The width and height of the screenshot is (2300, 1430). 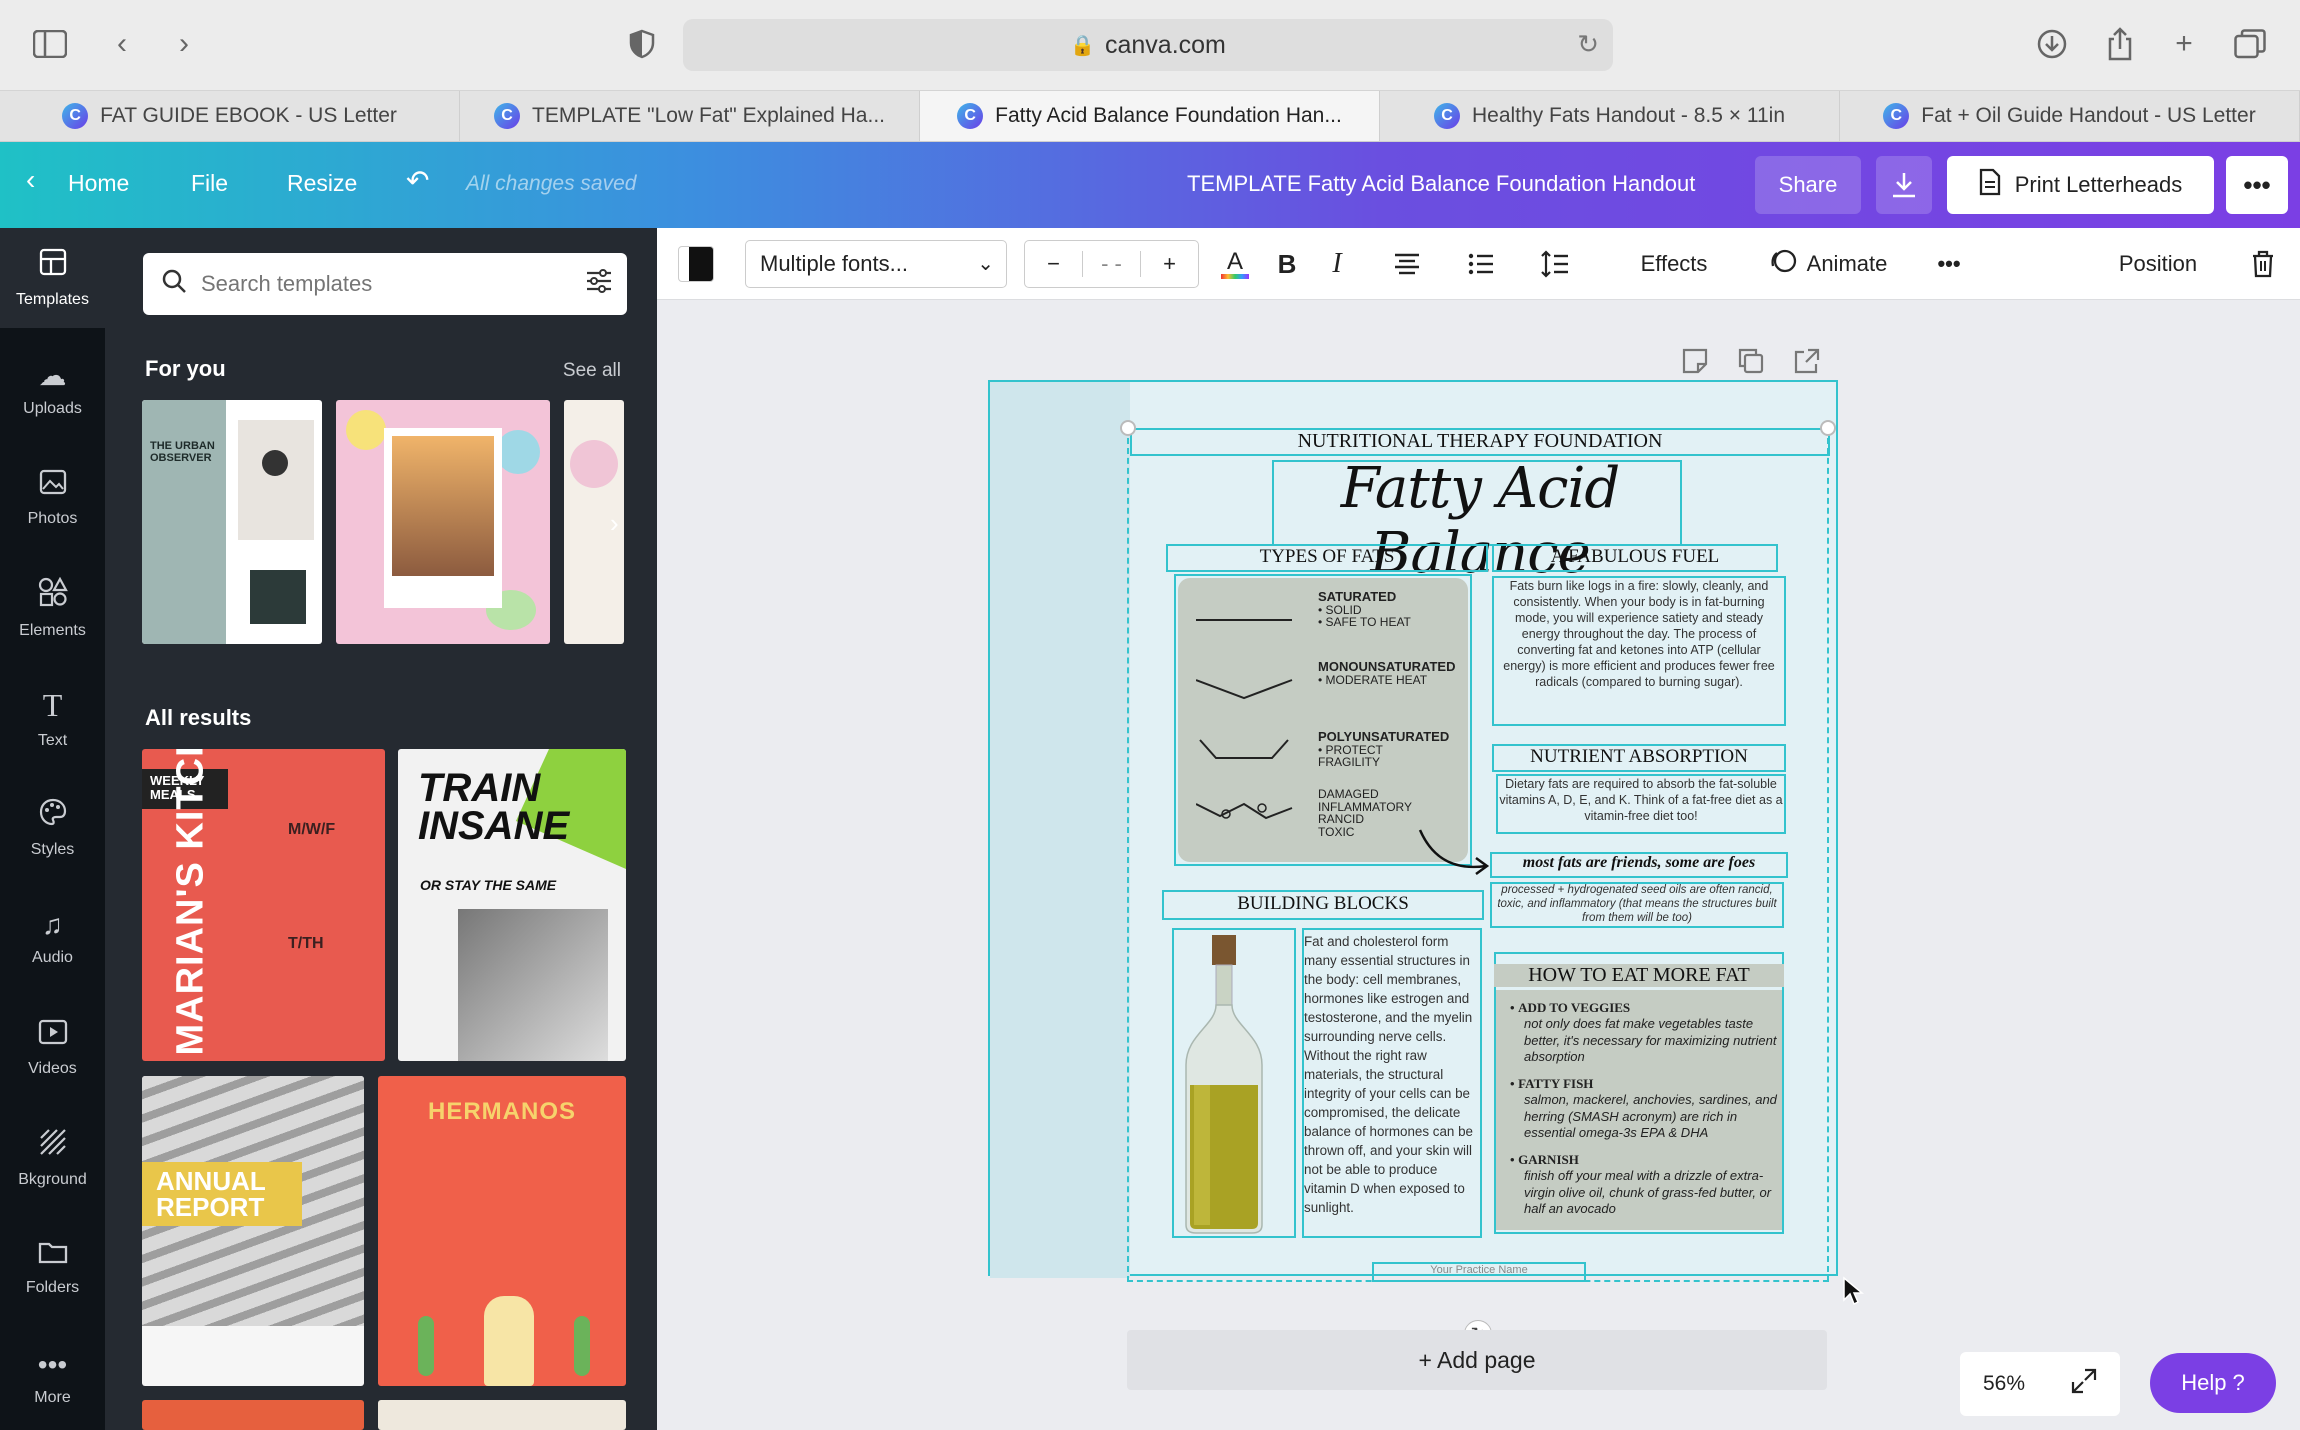 What do you see at coordinates (52, 1048) in the screenshot?
I see `rail-item-videos: Videos` at bounding box center [52, 1048].